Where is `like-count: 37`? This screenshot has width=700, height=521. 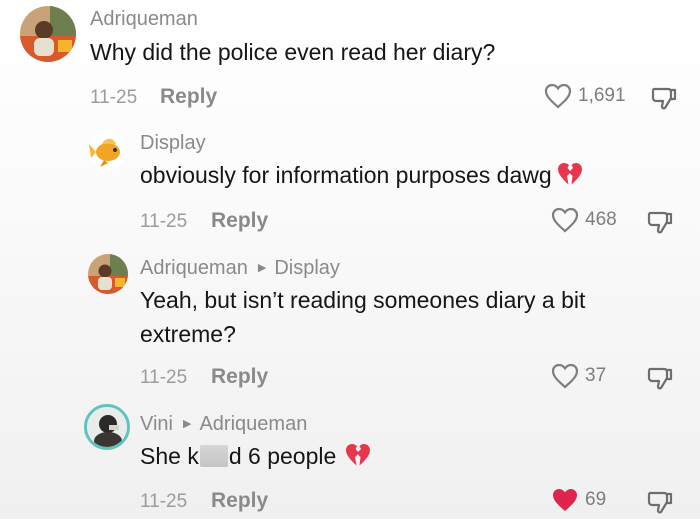
like-count: 37 is located at coordinates (596, 375).